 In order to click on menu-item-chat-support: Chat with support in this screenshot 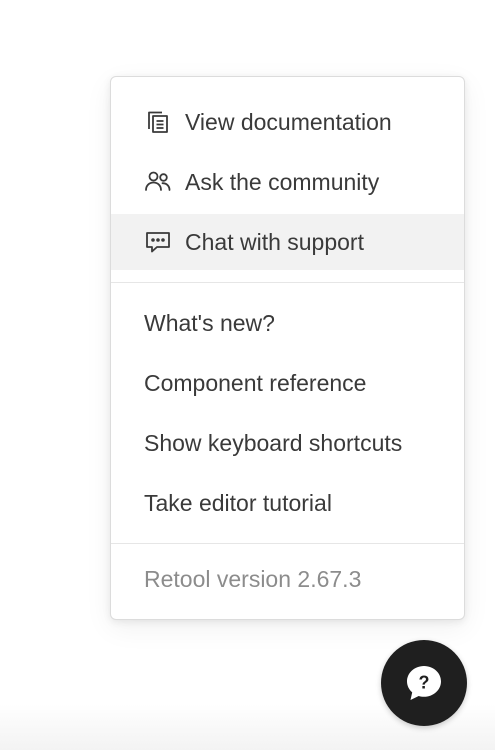, I will do `click(287, 242)`.